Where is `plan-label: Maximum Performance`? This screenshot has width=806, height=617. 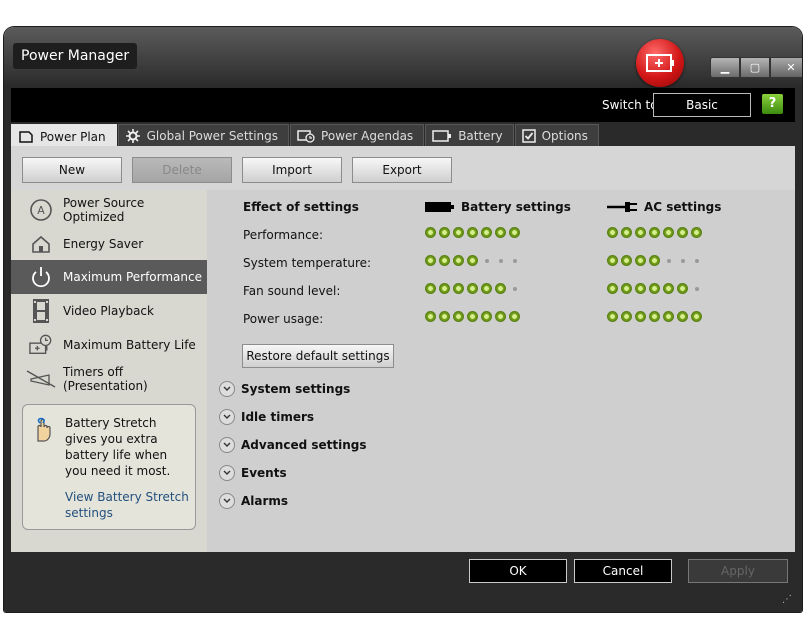 plan-label: Maximum Performance is located at coordinates (132, 277).